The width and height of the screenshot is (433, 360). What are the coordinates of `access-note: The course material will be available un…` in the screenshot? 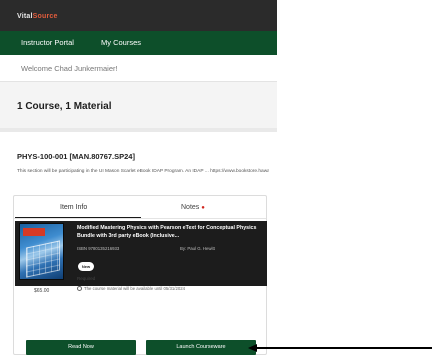 It's located at (131, 288).